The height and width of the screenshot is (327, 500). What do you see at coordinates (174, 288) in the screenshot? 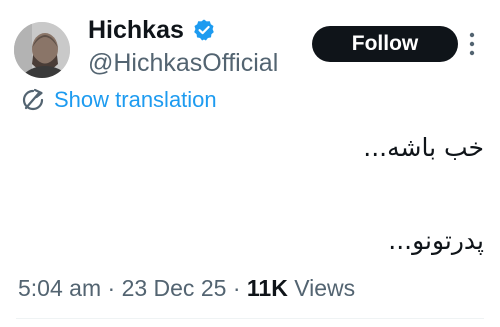
I see `tweet-date: 23 Dec 25` at bounding box center [174, 288].